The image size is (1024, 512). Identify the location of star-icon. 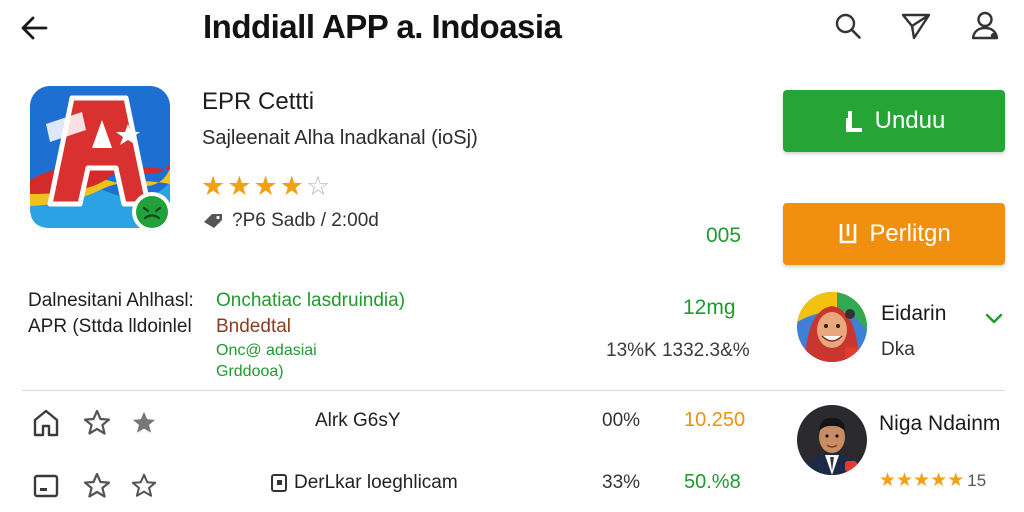
(144, 422).